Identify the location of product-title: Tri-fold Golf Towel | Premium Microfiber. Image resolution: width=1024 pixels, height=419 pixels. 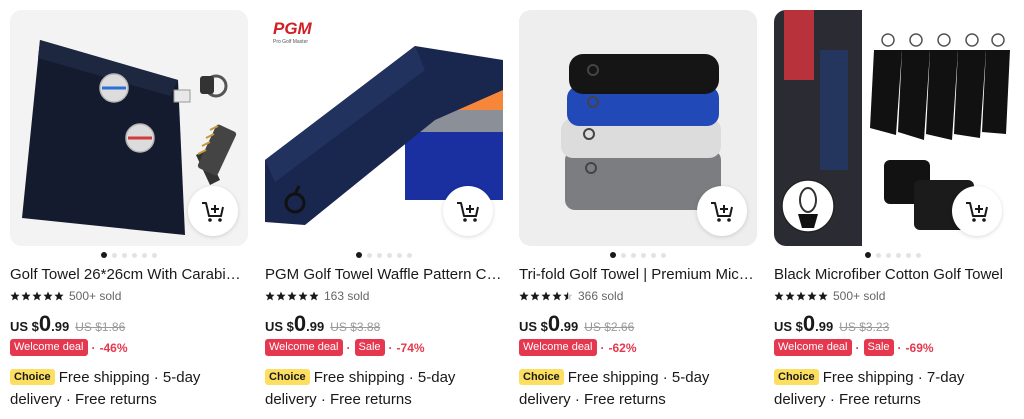
(638, 275).